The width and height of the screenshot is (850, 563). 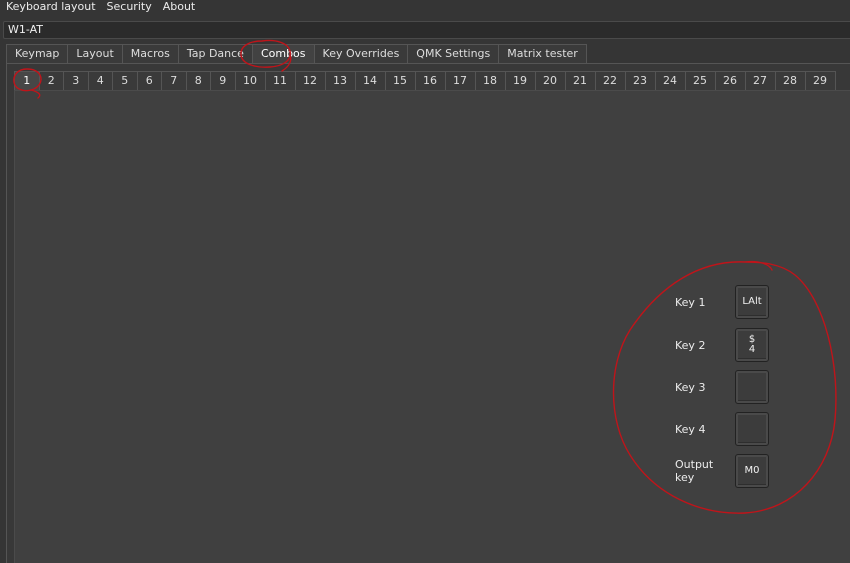 What do you see at coordinates (722, 471) in the screenshot?
I see `combo-output-row: Output key M0` at bounding box center [722, 471].